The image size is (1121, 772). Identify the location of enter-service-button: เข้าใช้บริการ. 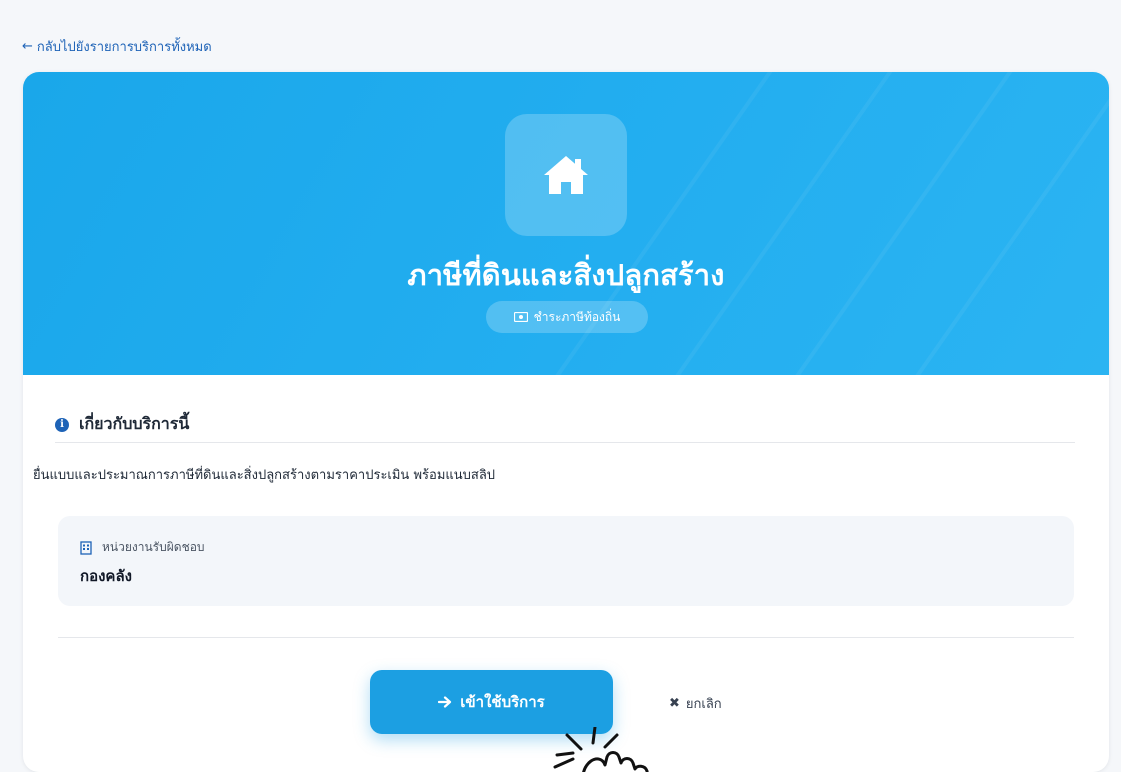
(491, 702).